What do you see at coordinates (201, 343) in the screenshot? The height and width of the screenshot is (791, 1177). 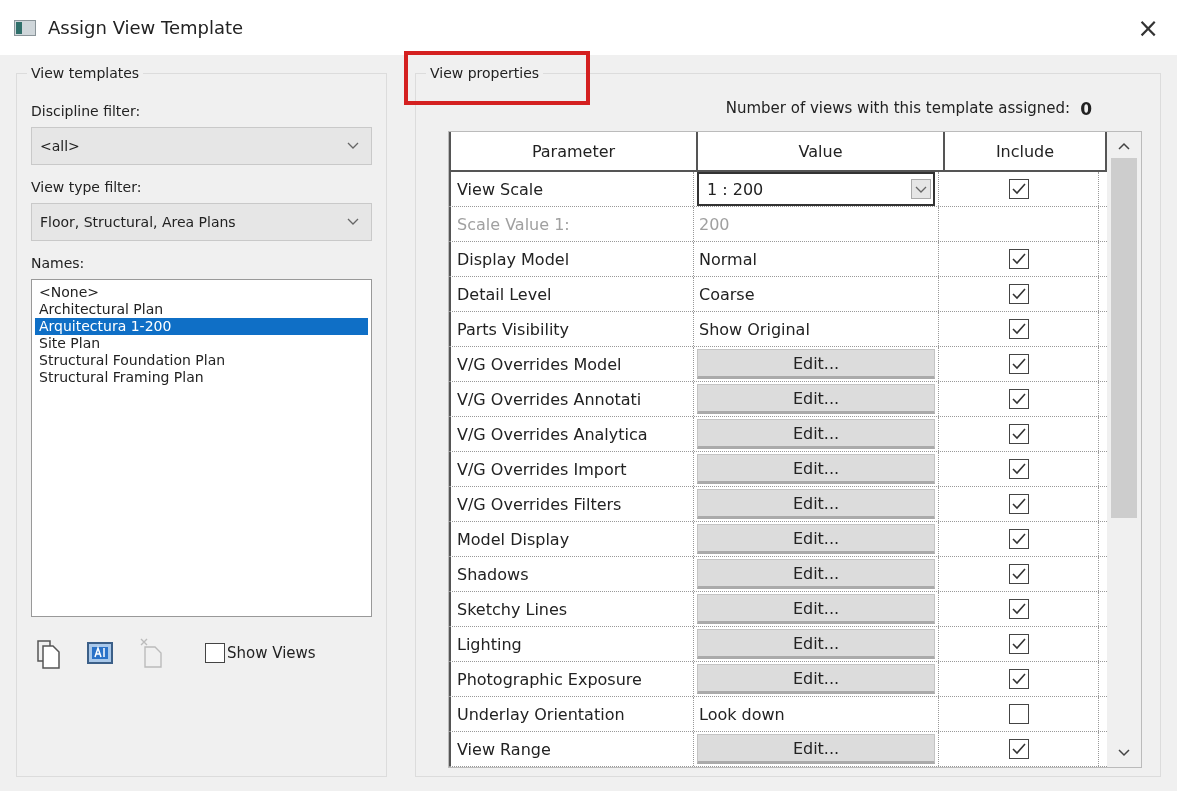 I see `list-item: Site Plan` at bounding box center [201, 343].